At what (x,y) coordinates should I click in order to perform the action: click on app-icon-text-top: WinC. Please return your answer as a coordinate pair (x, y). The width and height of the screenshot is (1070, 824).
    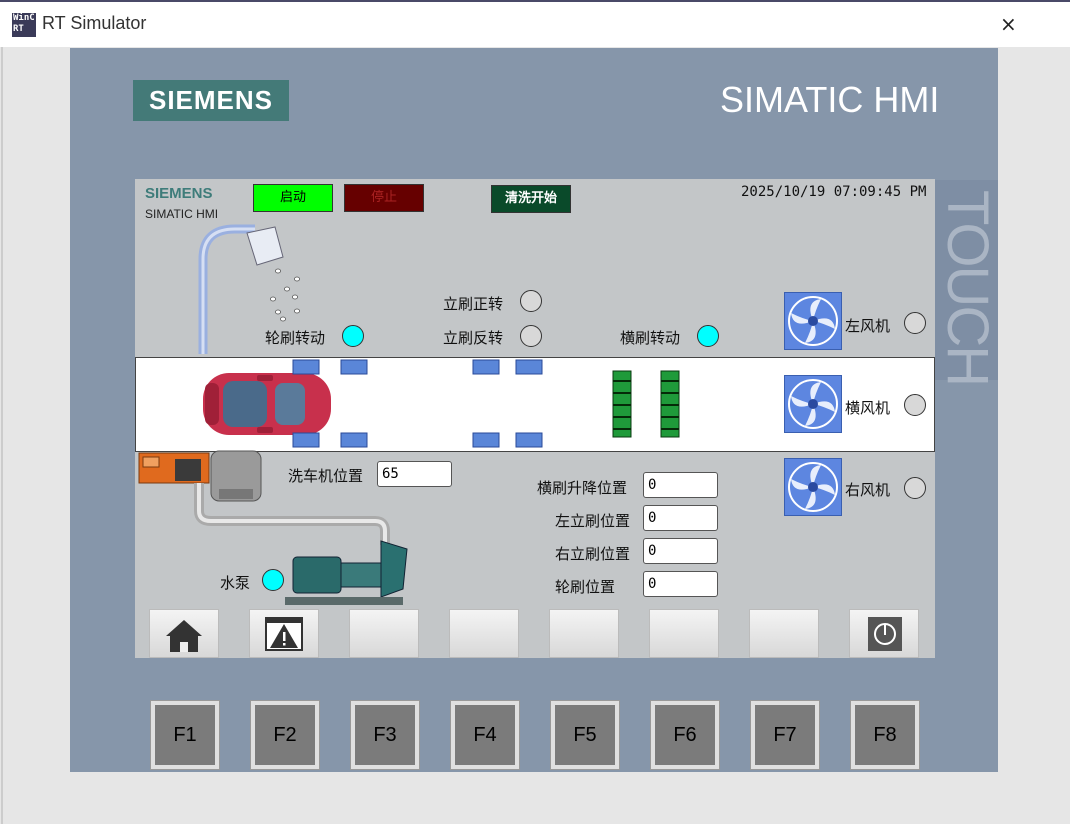
    Looking at the image, I should click on (24, 18).